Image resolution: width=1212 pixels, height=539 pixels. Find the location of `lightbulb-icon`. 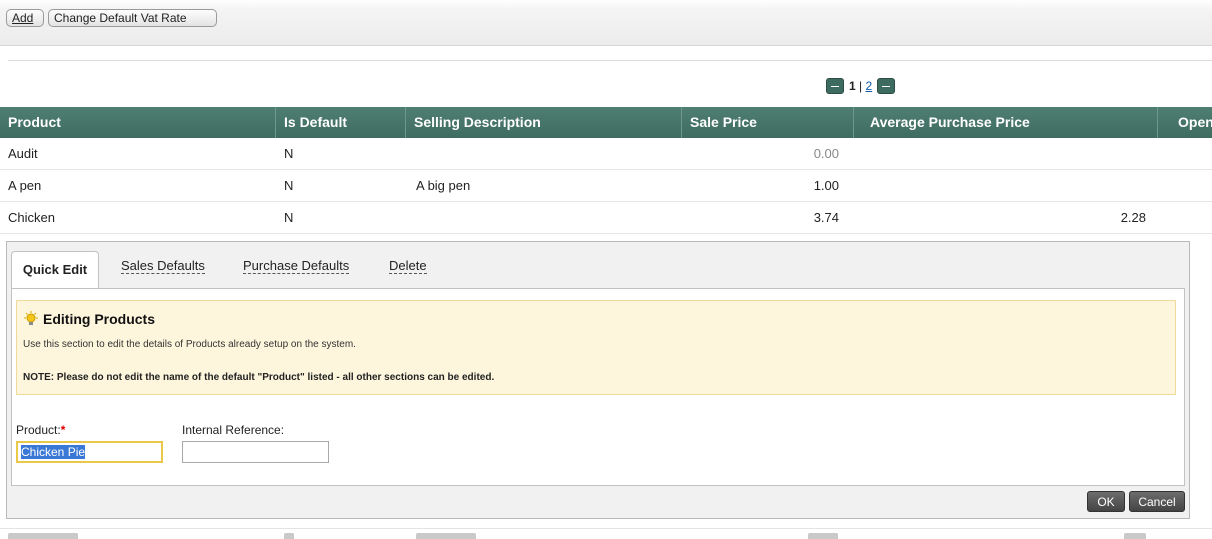

lightbulb-icon is located at coordinates (31, 319).